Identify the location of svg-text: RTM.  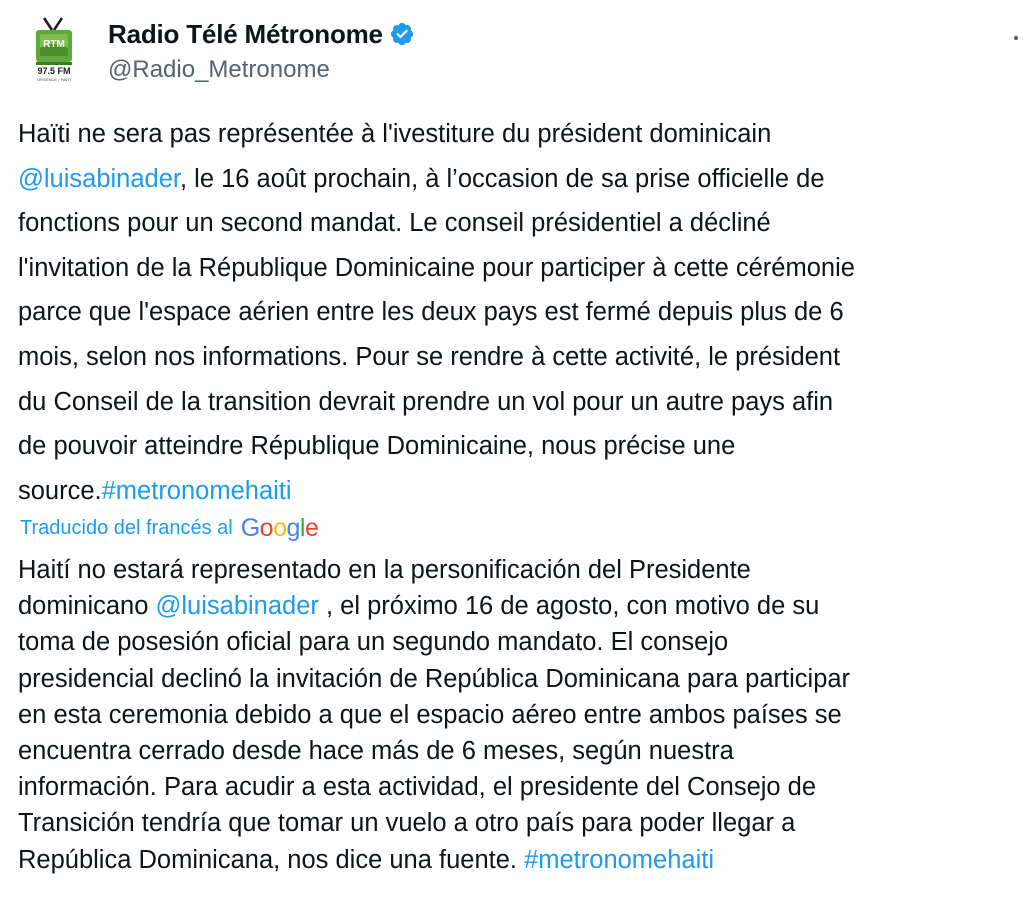
(54, 44).